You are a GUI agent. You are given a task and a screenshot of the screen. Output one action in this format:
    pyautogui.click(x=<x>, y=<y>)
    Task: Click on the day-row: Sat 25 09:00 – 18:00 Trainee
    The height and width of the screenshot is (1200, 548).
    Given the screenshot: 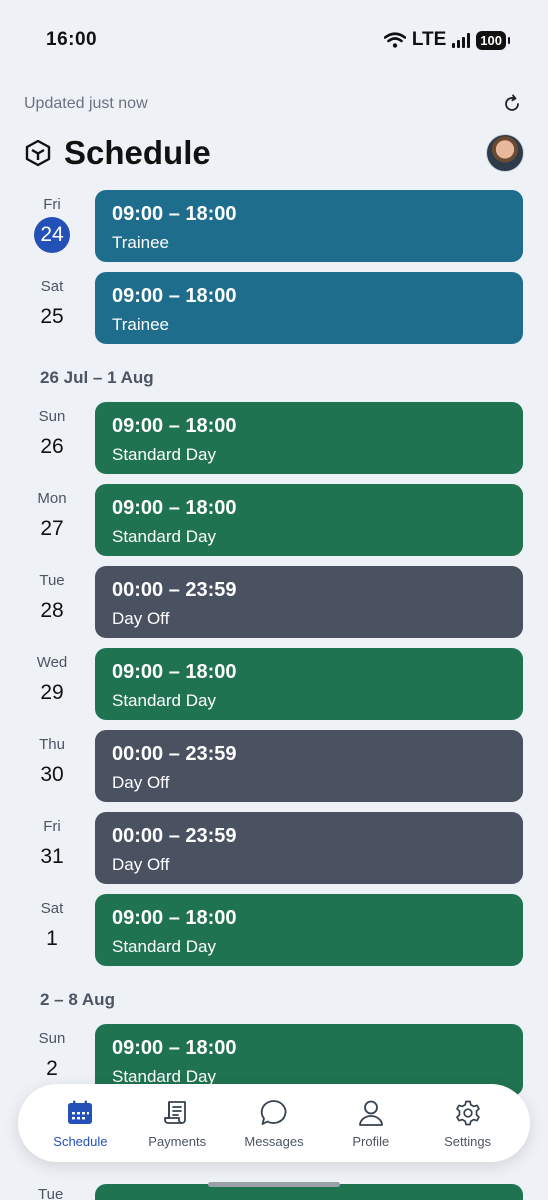 What is the action you would take?
    pyautogui.click(x=274, y=313)
    